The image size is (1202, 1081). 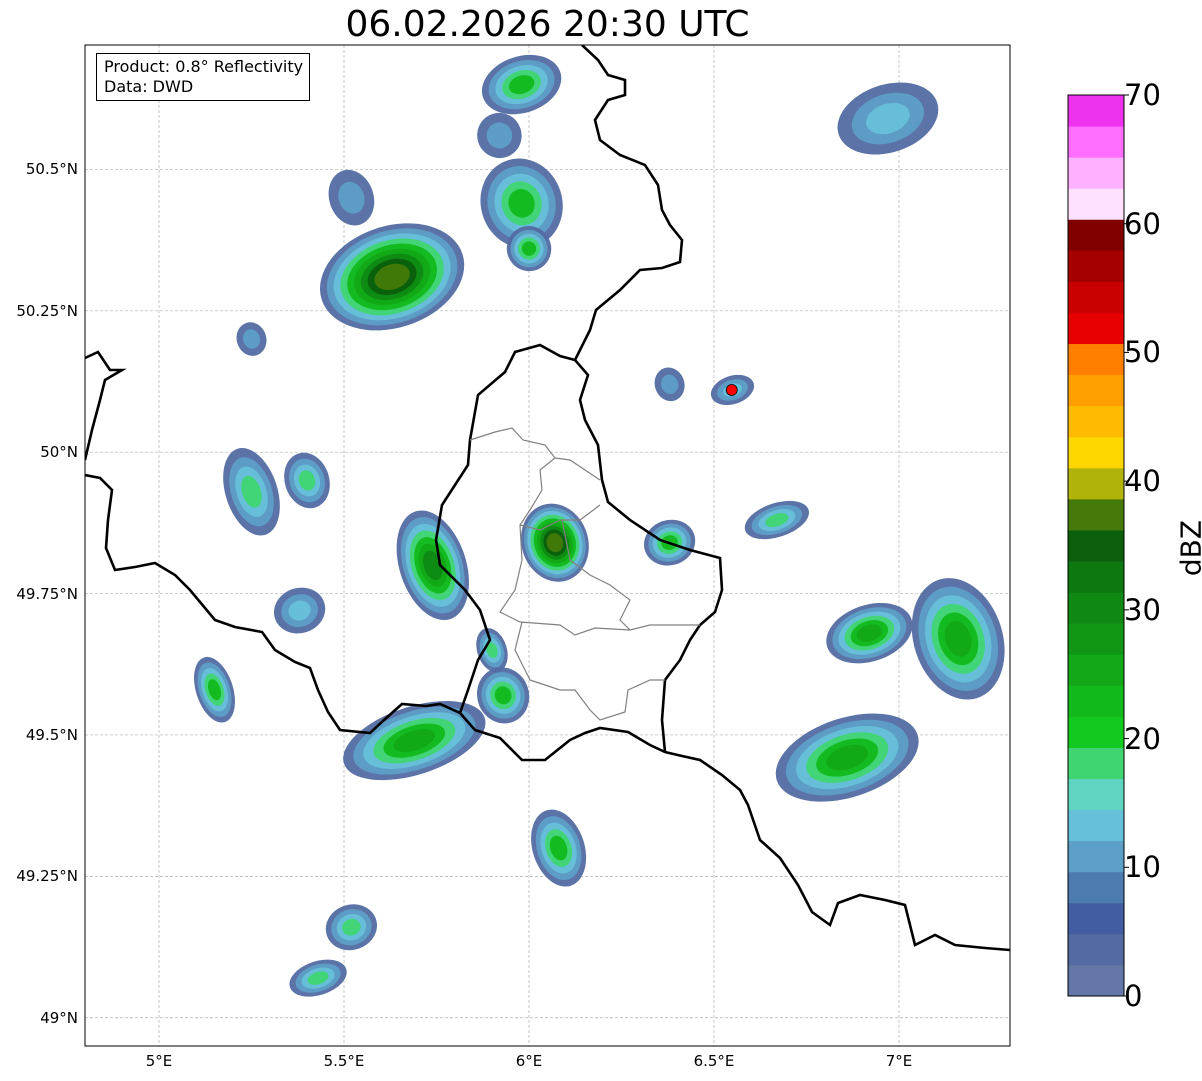 I want to click on lat-tick-label: 49.75°N, so click(x=47, y=593).